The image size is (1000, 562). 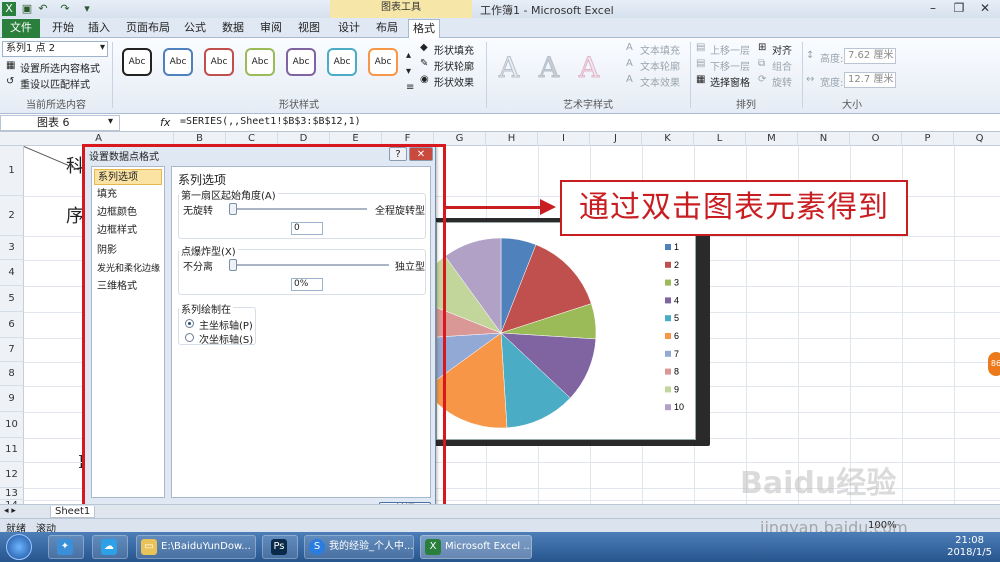 What do you see at coordinates (730, 81) in the screenshot?
I see `selection-pane-button: 选择窗格` at bounding box center [730, 81].